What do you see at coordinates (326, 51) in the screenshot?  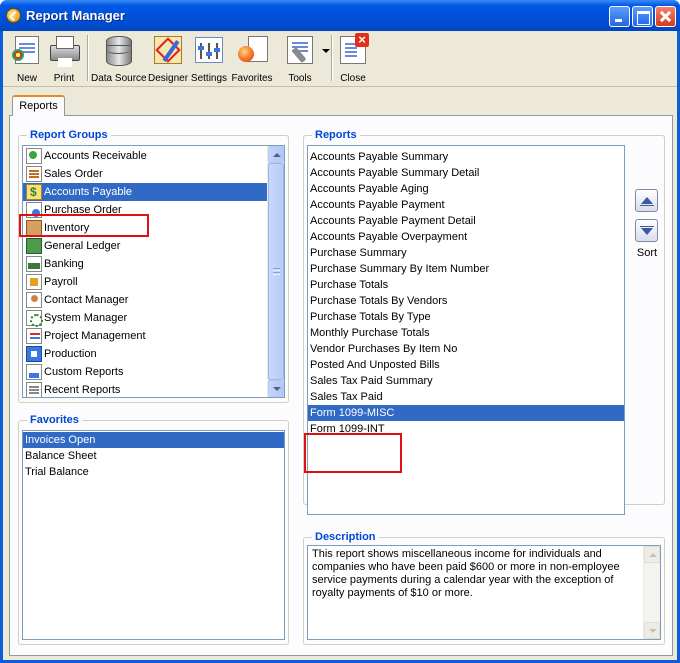 I see `tools-dropdown-arrow-icon` at bounding box center [326, 51].